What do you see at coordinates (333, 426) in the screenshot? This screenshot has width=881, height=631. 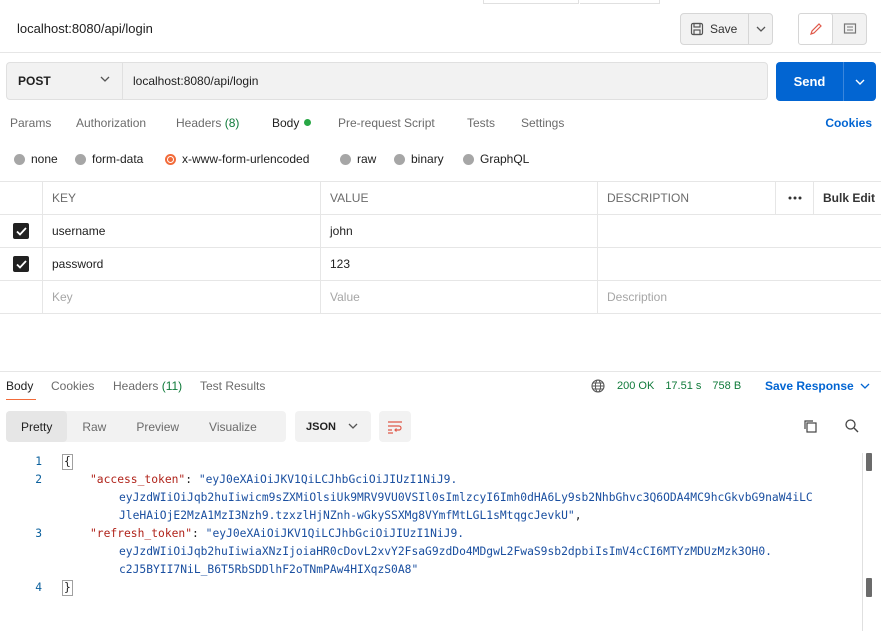 I see `format-select: JSON` at bounding box center [333, 426].